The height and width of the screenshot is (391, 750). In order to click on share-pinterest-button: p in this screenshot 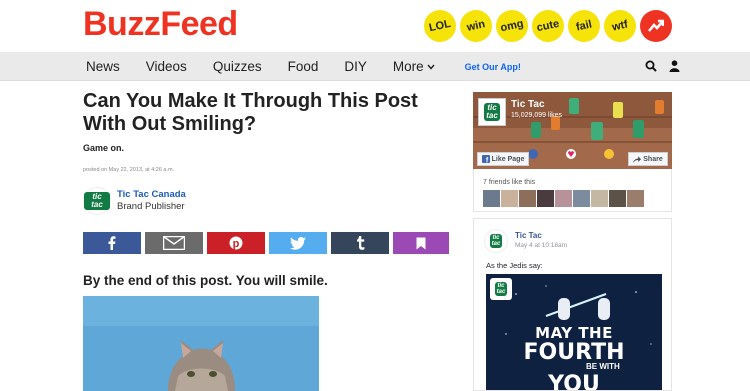, I will do `click(236, 243)`.